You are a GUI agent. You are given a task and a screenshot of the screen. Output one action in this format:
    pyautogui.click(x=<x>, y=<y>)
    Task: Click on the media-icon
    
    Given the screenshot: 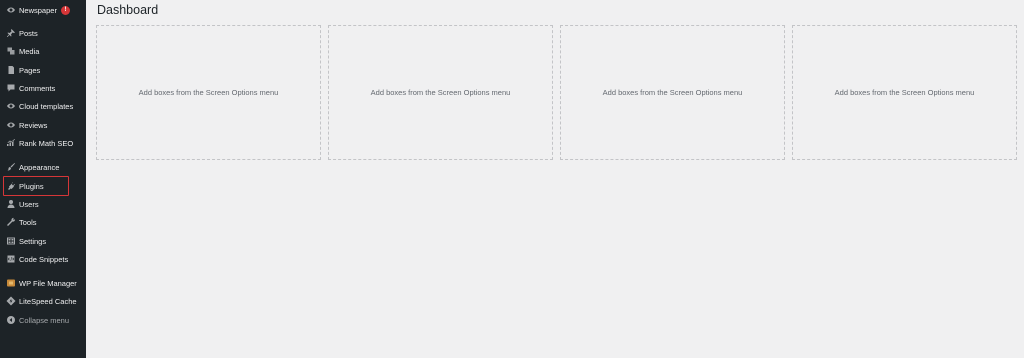 What is the action you would take?
    pyautogui.click(x=11, y=51)
    